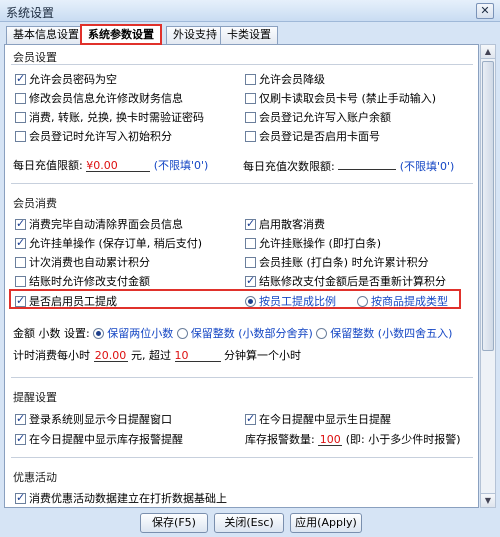  Describe the element at coordinates (110, 355) in the screenshot. I see `timer-price-input: 20.00` at that location.